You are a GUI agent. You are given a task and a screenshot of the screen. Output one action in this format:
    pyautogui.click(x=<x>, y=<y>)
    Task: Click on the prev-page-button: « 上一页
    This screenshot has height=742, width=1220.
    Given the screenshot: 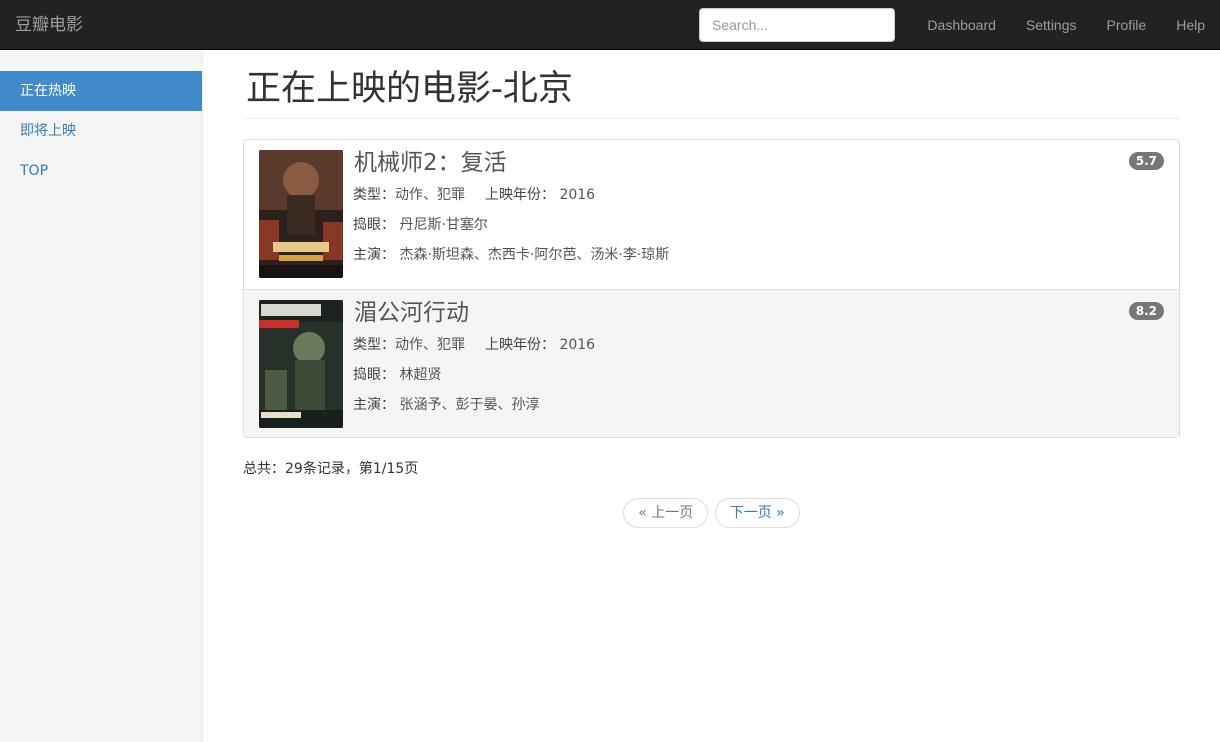 What is the action you would take?
    pyautogui.click(x=666, y=513)
    